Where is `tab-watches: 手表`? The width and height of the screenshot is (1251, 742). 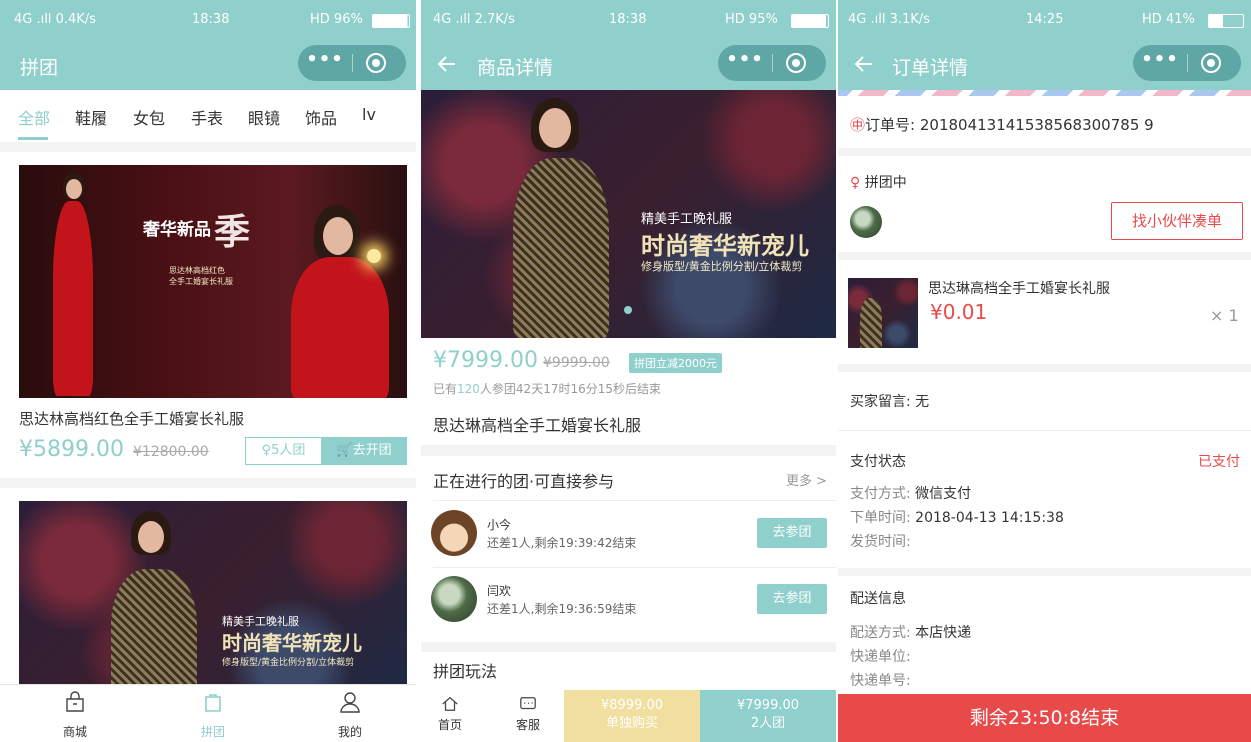 tab-watches: 手表 is located at coordinates (207, 117).